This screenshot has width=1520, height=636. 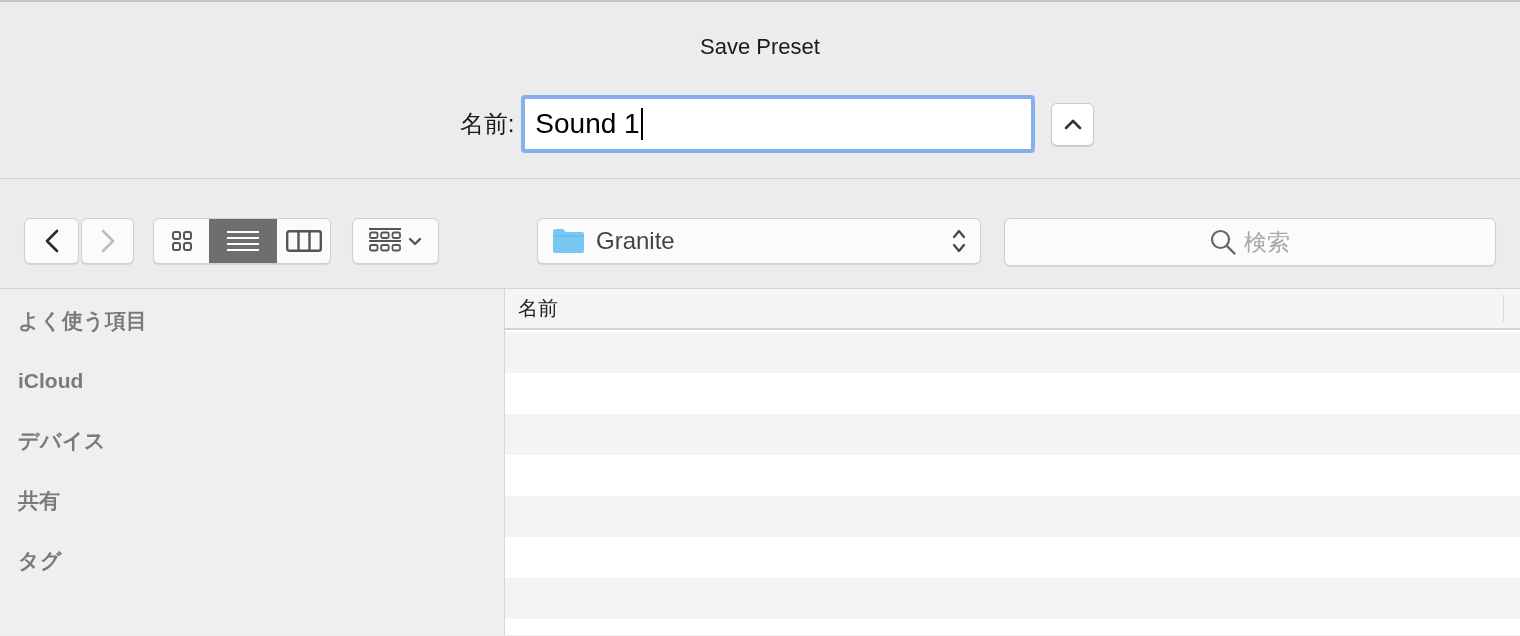 I want to click on sidebar-section-header: 共有, so click(x=39, y=501).